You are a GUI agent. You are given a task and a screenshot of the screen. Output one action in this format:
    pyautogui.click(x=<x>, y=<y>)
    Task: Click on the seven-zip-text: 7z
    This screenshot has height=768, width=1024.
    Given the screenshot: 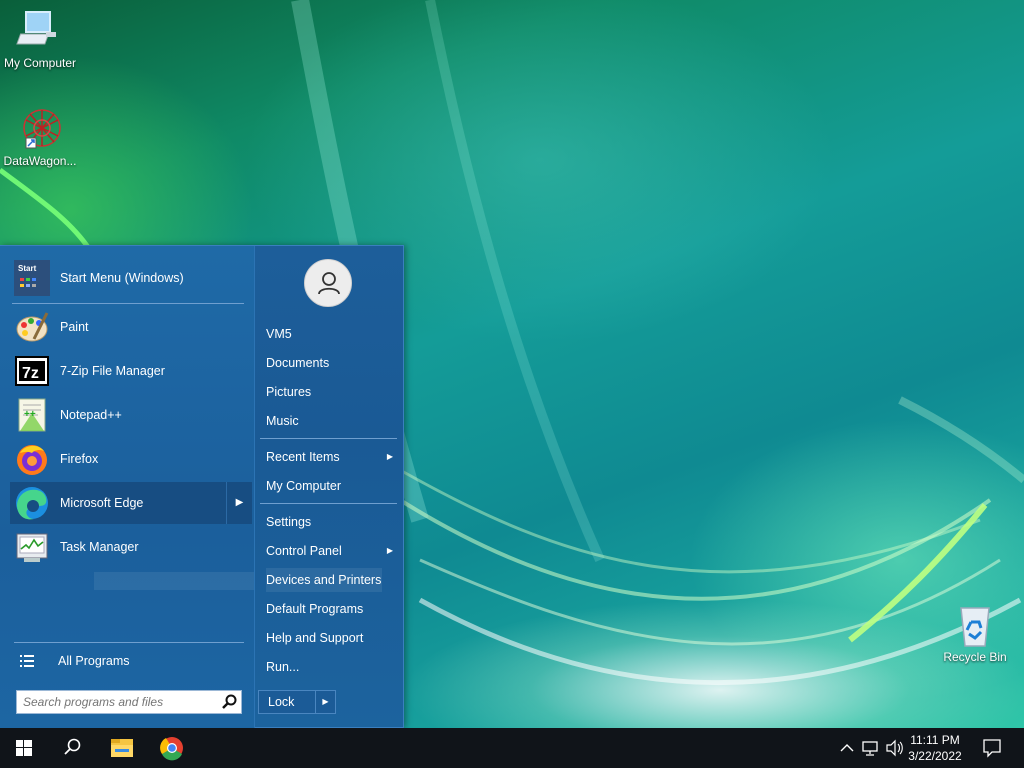 What is the action you would take?
    pyautogui.click(x=30, y=373)
    